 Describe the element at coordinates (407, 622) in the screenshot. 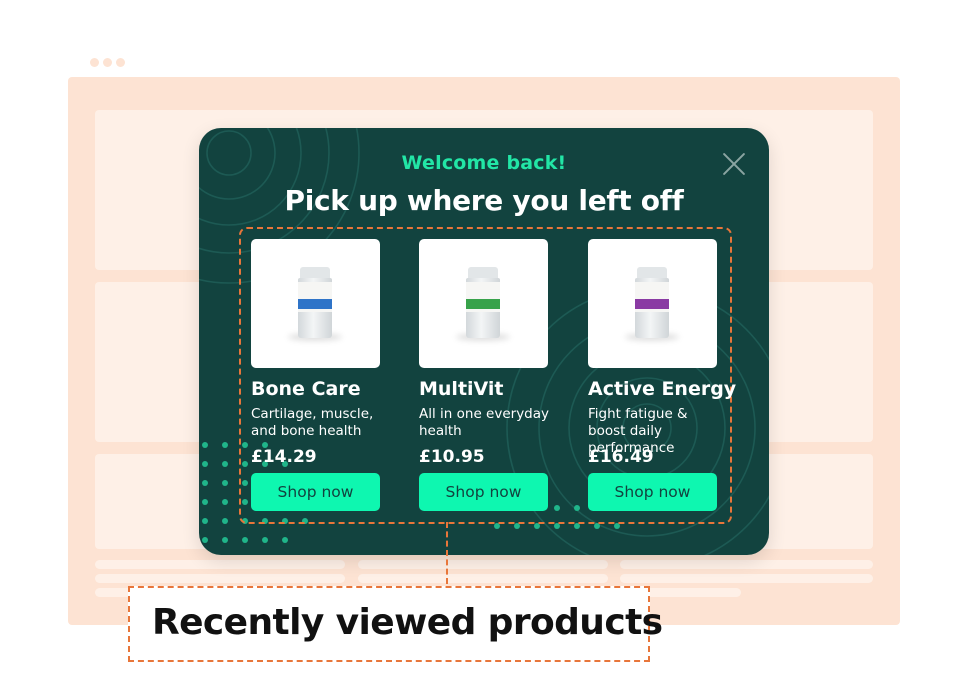

I see `annotation-label: Recently viewed products` at that location.